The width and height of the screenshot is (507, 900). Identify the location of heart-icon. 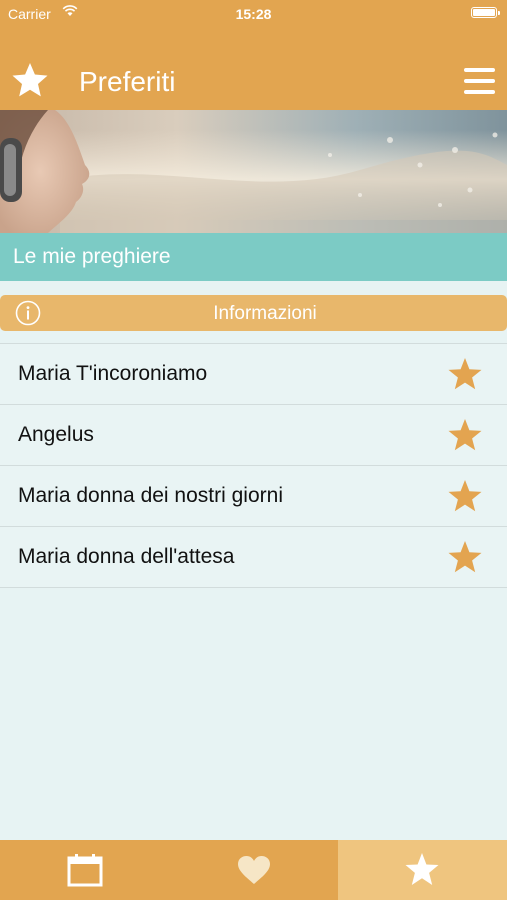
(254, 870).